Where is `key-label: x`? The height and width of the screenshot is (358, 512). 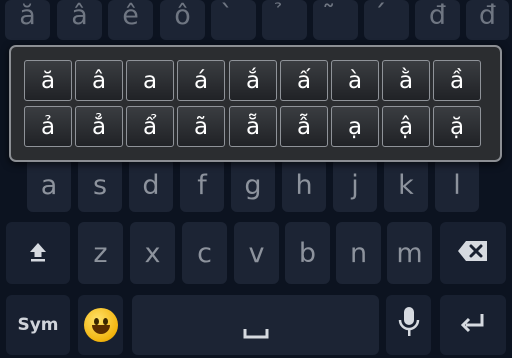 key-label: x is located at coordinates (152, 253).